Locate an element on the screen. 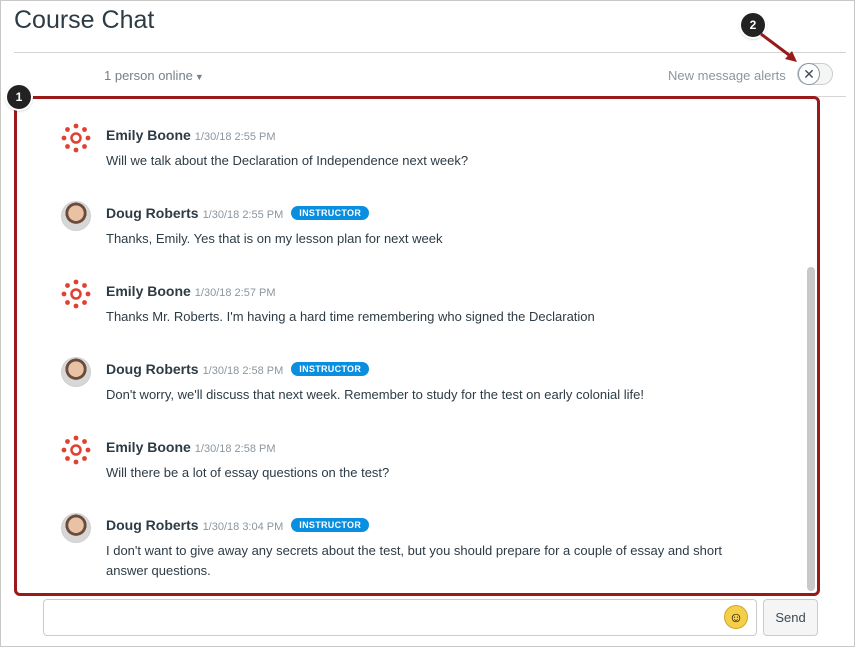  message-meta: Doug Roberts 1/30/18 3:04 PM INSTRUCTOR is located at coordinates (238, 526).